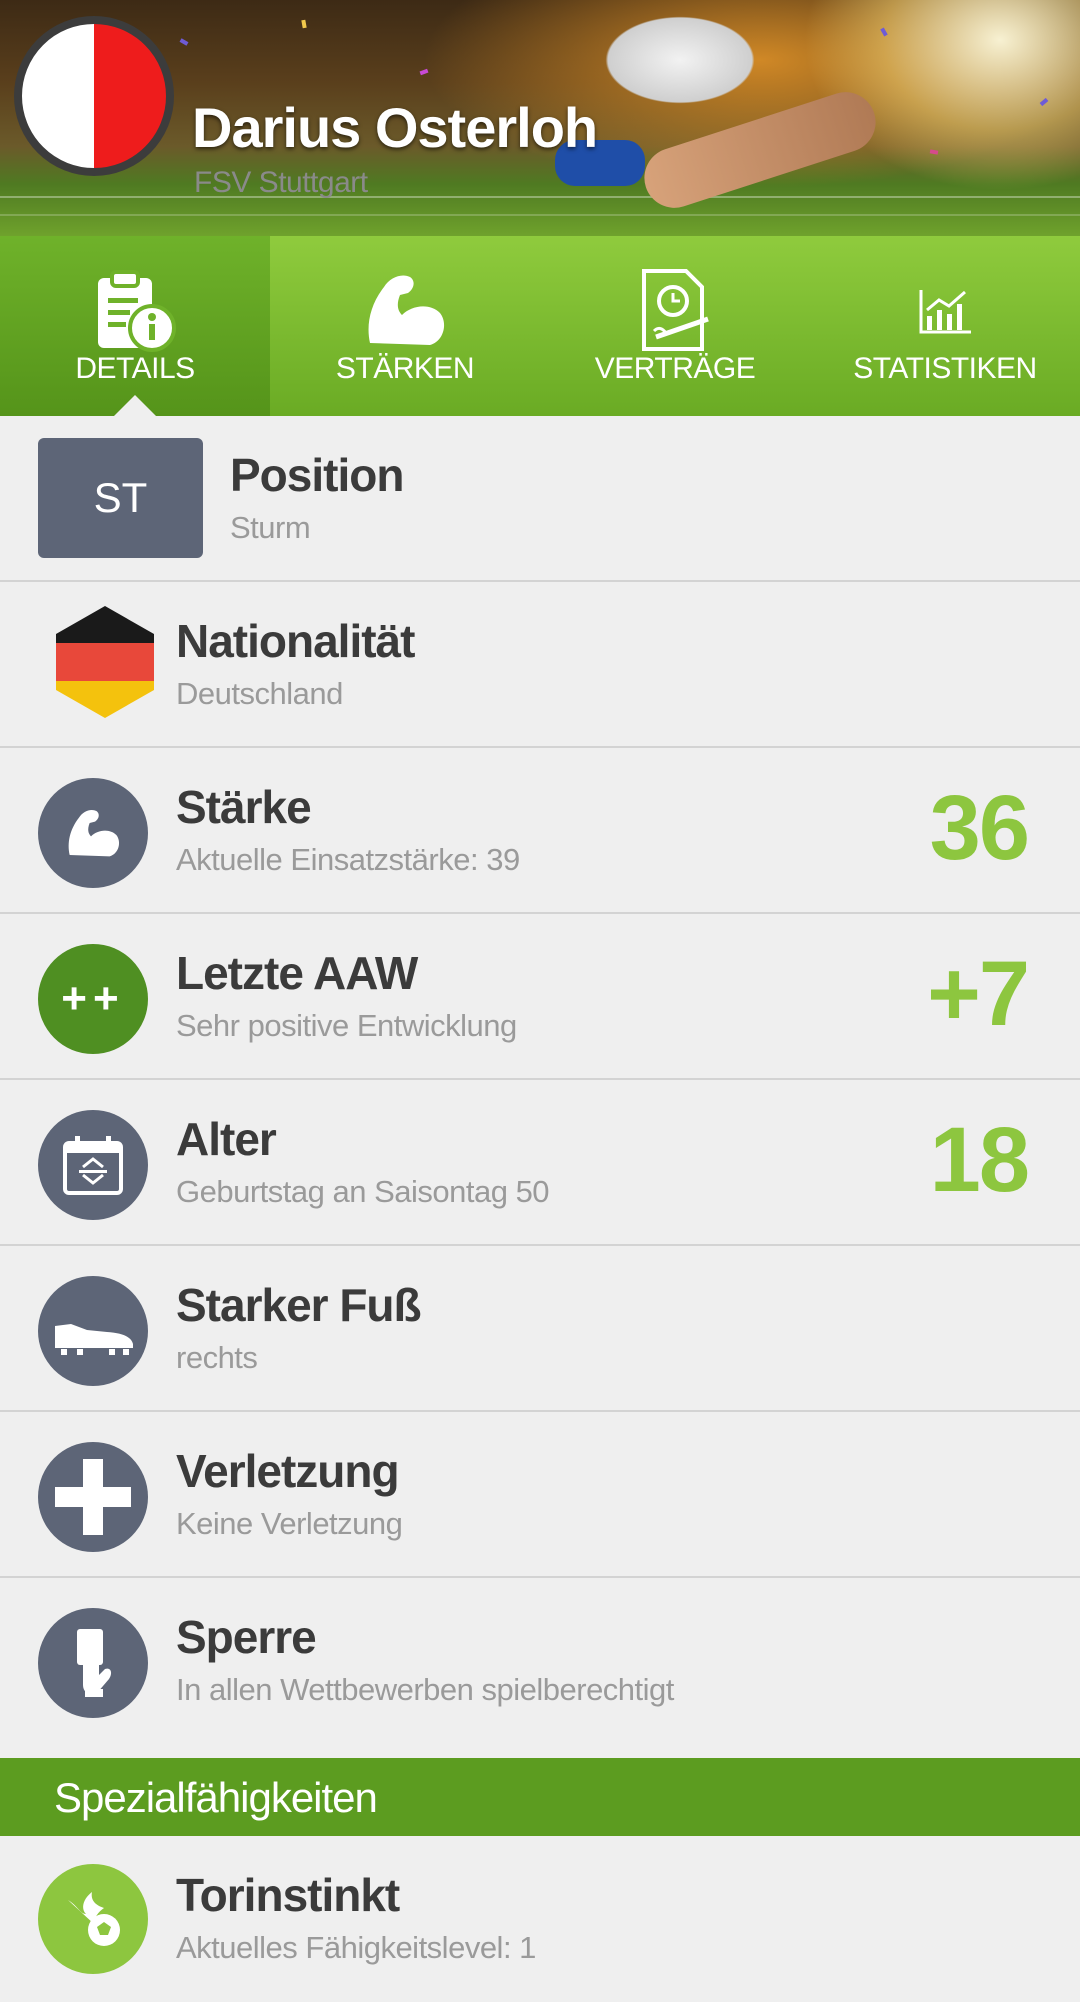  I want to click on medical-cross-icon, so click(93, 1497).